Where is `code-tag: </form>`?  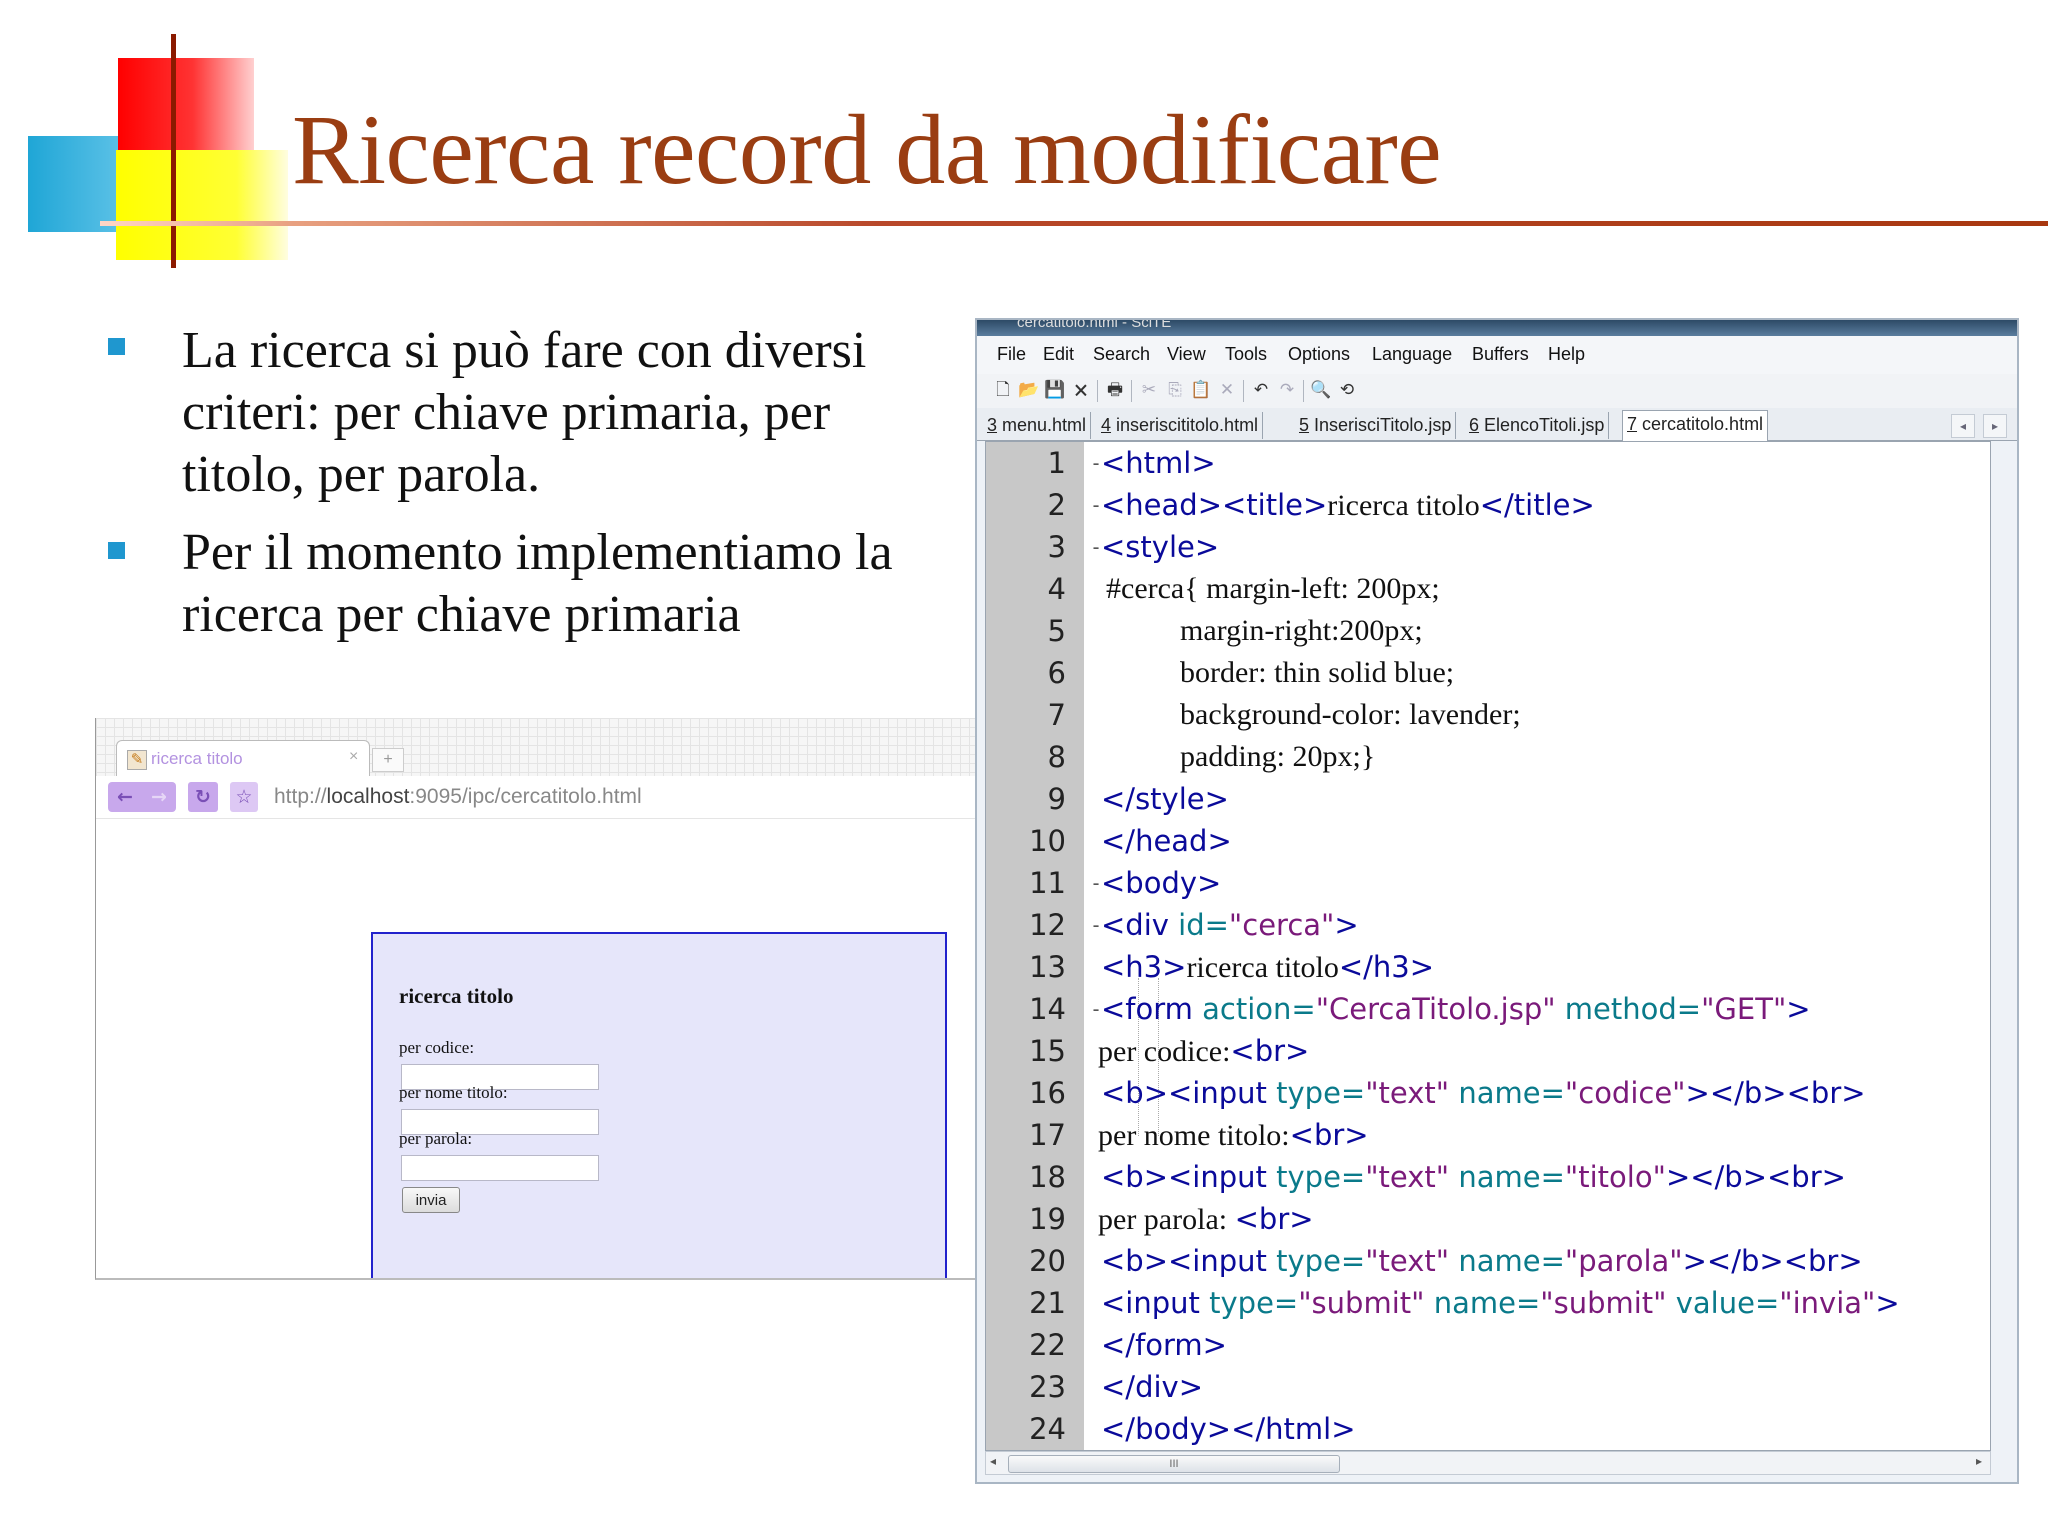 code-tag: </form> is located at coordinates (1164, 1345).